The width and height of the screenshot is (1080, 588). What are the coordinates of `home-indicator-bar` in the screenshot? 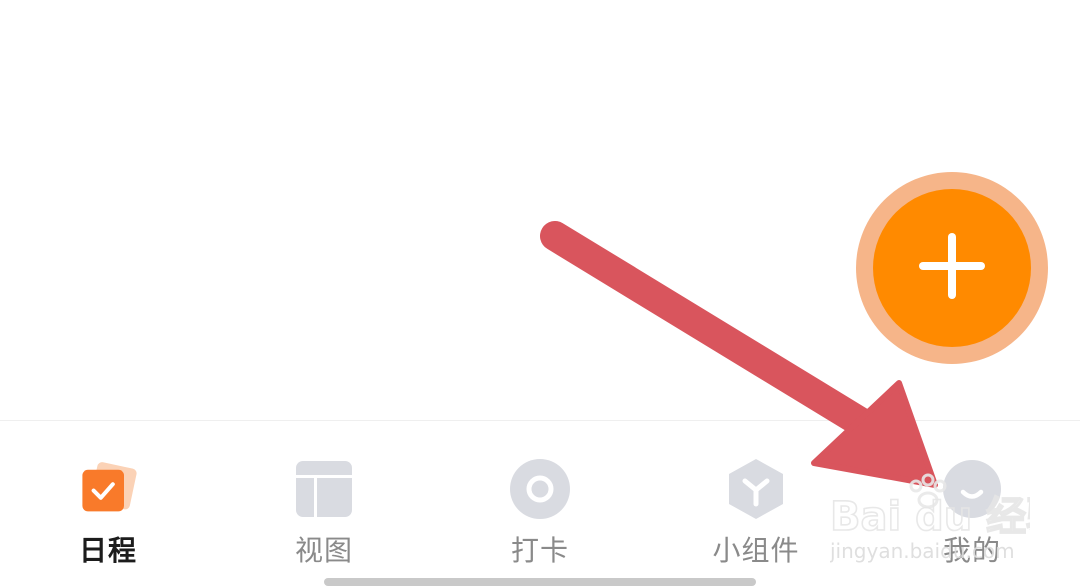 It's located at (540, 582).